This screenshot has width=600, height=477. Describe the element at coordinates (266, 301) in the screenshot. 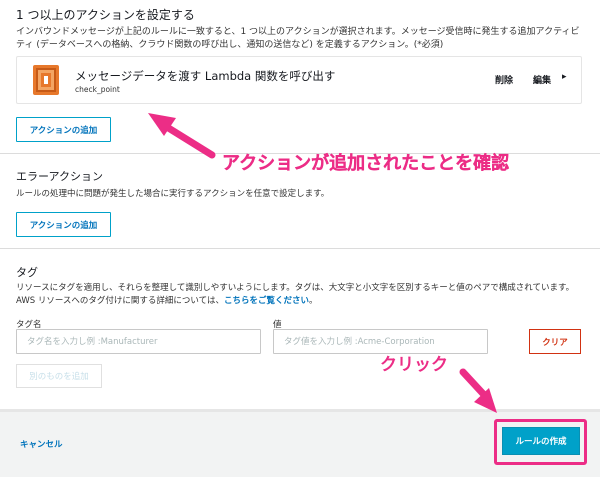

I see `learn-more-link: こちらをご覧ください` at that location.